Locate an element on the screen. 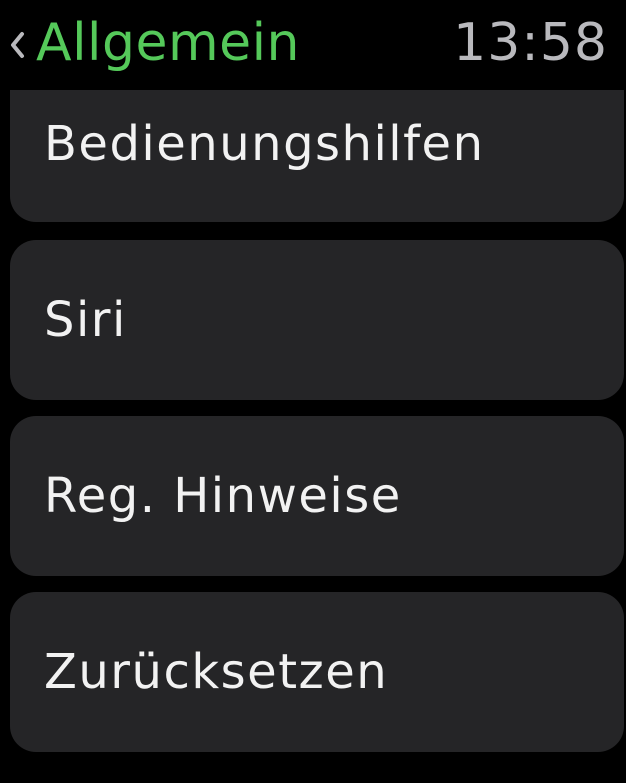 The width and height of the screenshot is (626, 783). back-label: Allgemein is located at coordinates (168, 43).